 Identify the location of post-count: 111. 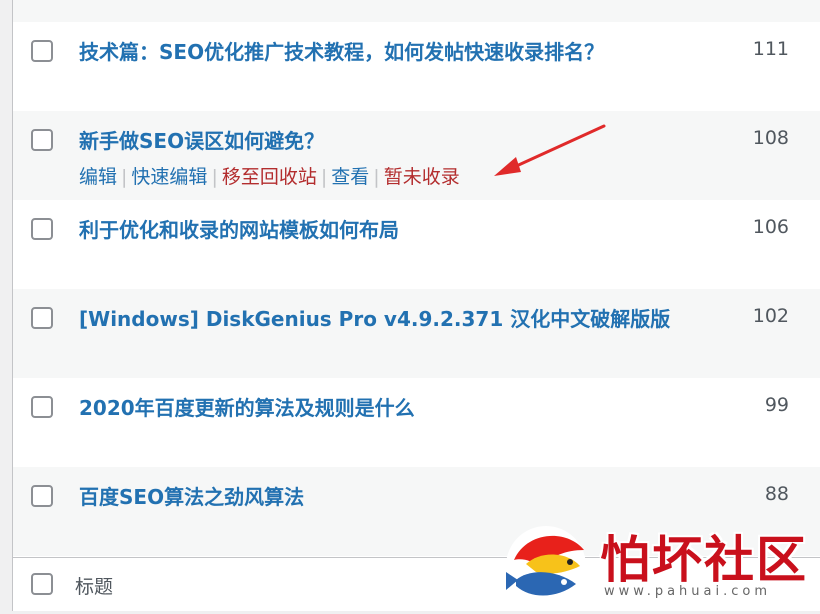
(770, 49).